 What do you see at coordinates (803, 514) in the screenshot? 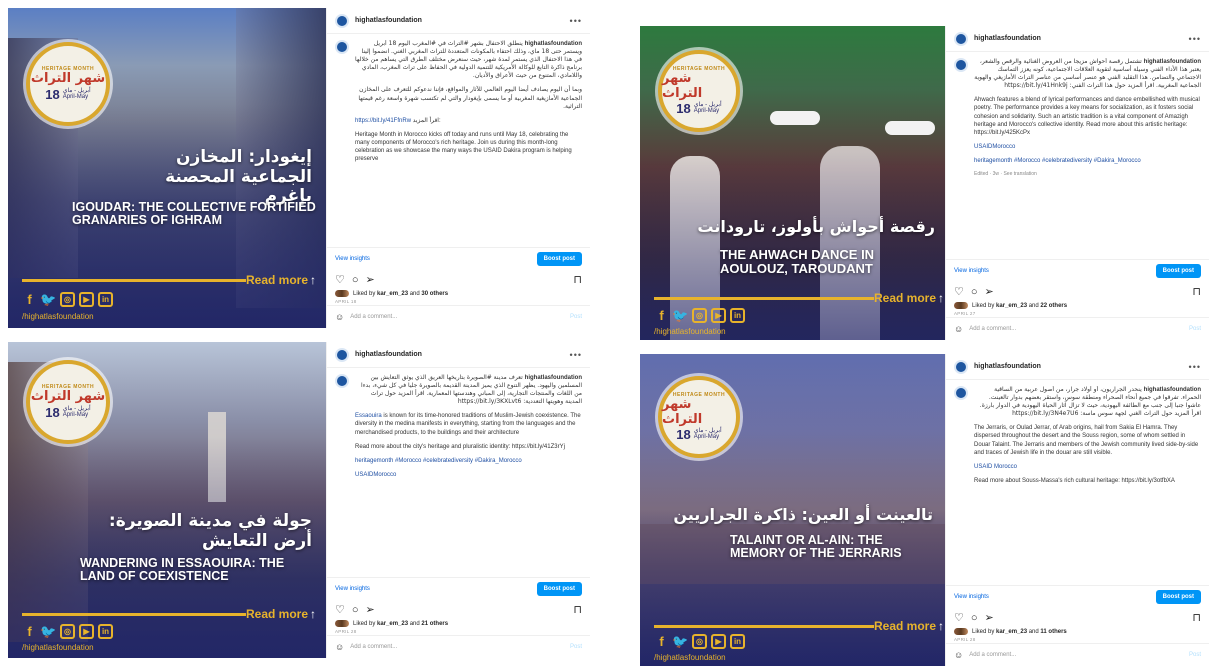
I see `post-title-arabic: تالعينت أو العين: ذاكرة الجراريين` at bounding box center [803, 514].